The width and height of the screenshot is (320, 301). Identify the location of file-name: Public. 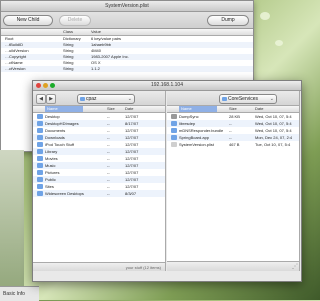
(50, 179).